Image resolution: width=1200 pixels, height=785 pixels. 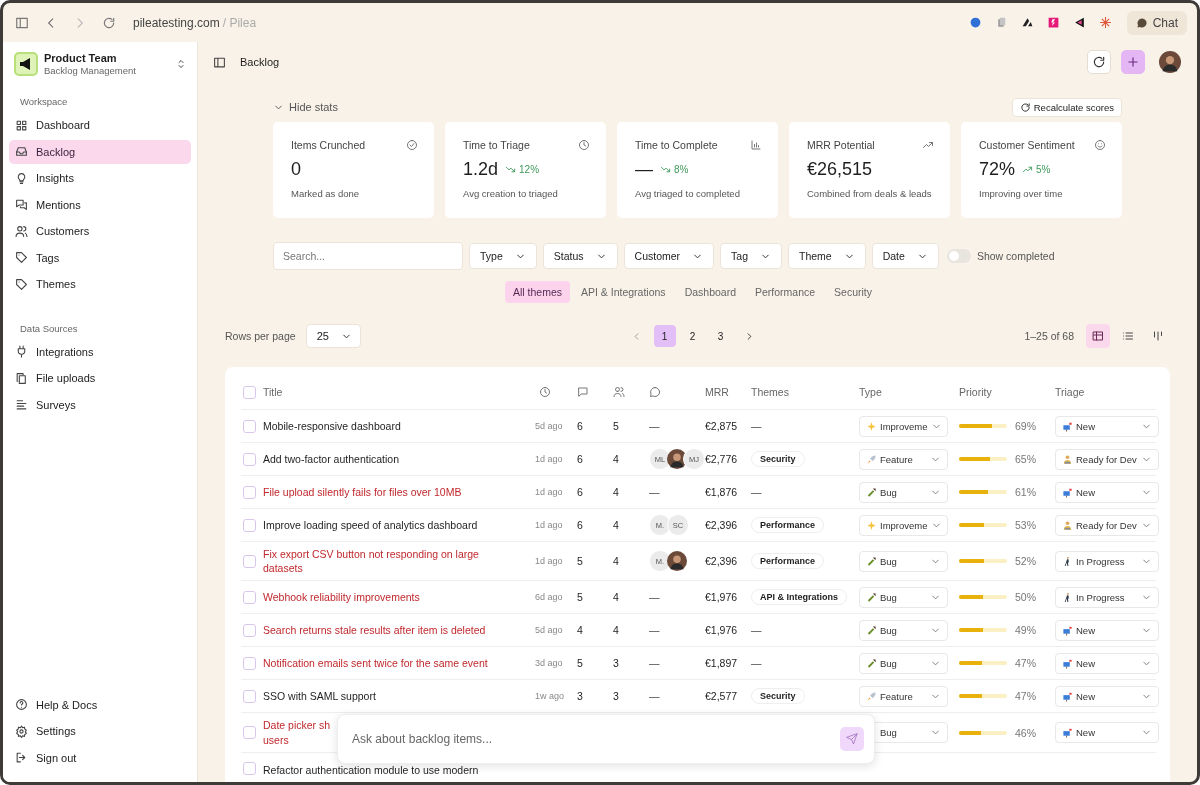 I want to click on item-title: Mobile-responsive dashboard, so click(x=335, y=426).